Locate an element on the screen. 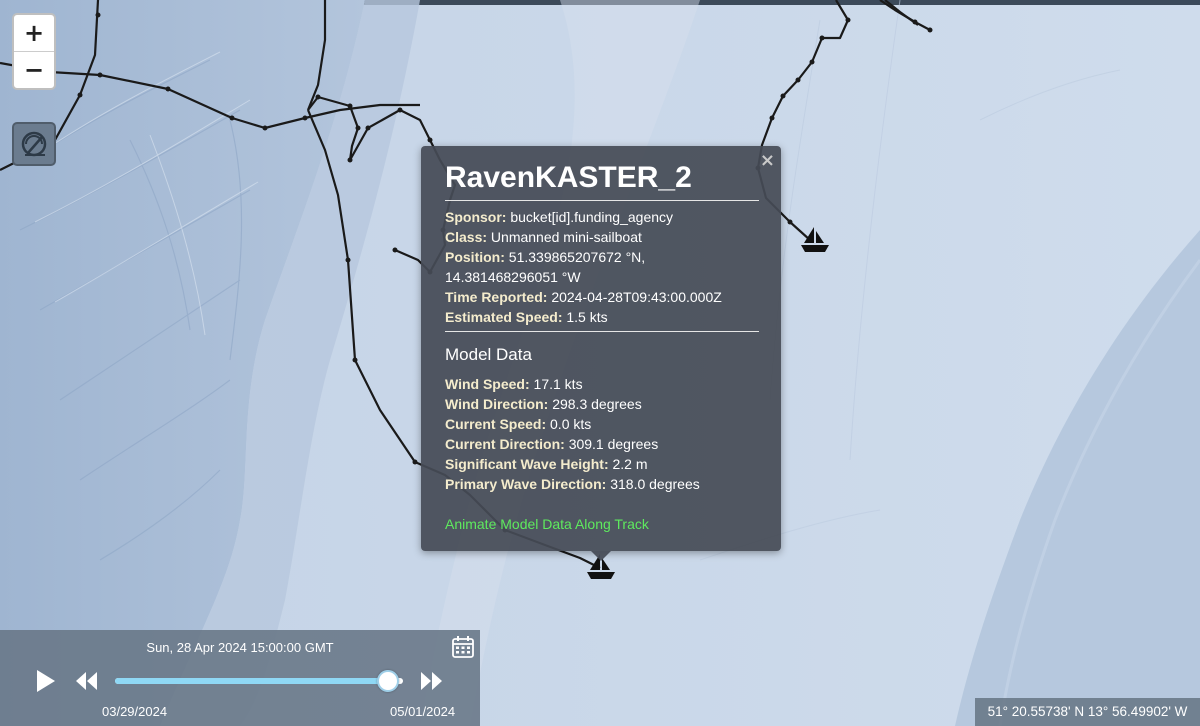 The width and height of the screenshot is (1200, 726). popup-title: RavenKASTER_2 is located at coordinates (602, 180).